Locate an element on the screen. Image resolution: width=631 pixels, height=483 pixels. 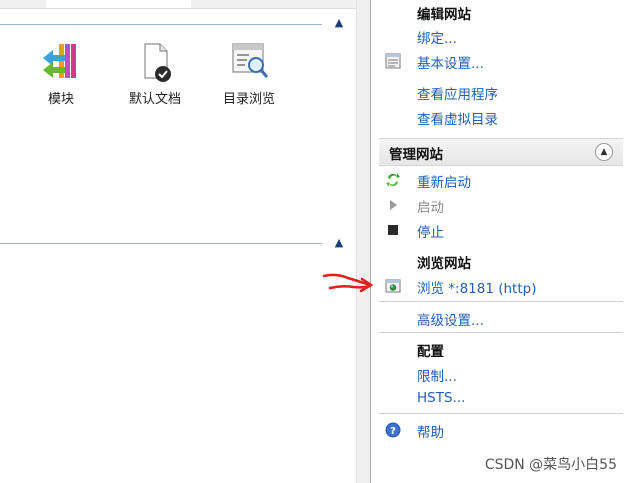
help-link: 帮助 is located at coordinates (430, 431).